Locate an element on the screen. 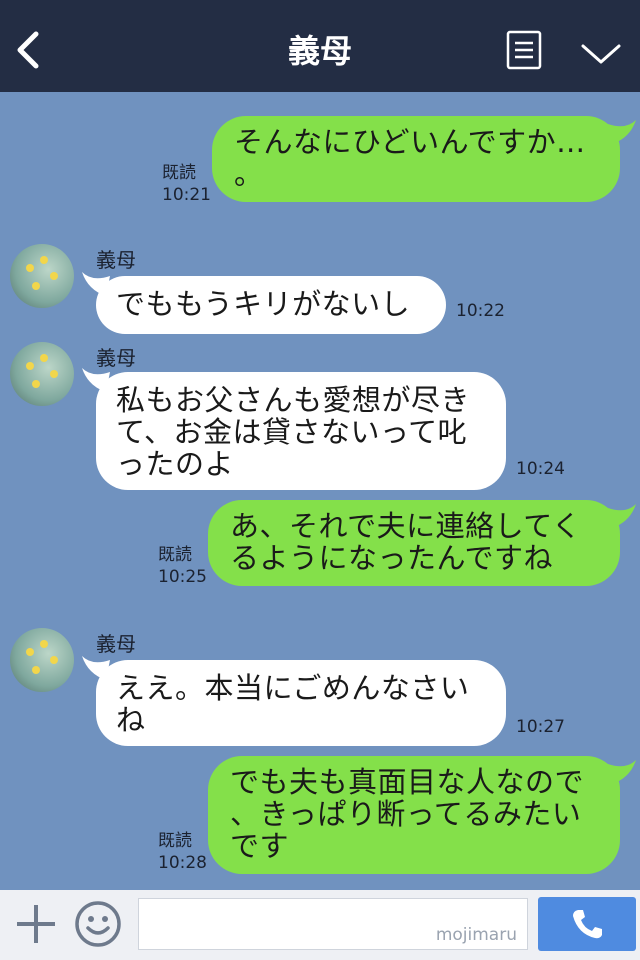  message-line: ね is located at coordinates (131, 720).